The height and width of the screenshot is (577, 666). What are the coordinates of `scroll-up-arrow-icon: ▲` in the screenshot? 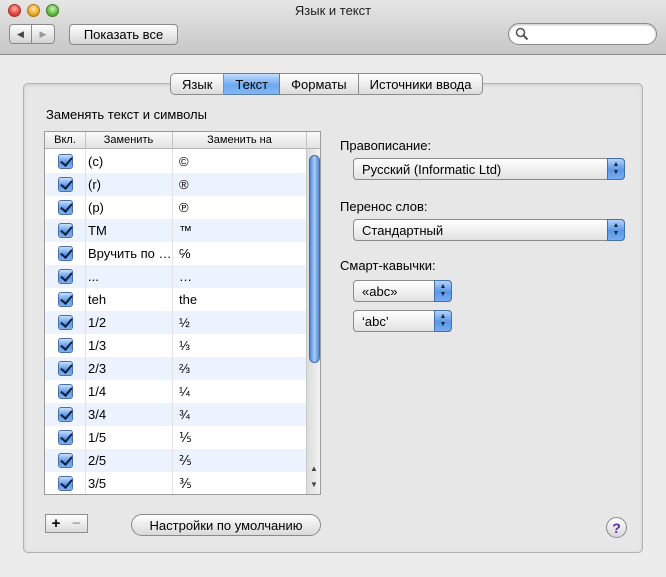 It's located at (314, 468).